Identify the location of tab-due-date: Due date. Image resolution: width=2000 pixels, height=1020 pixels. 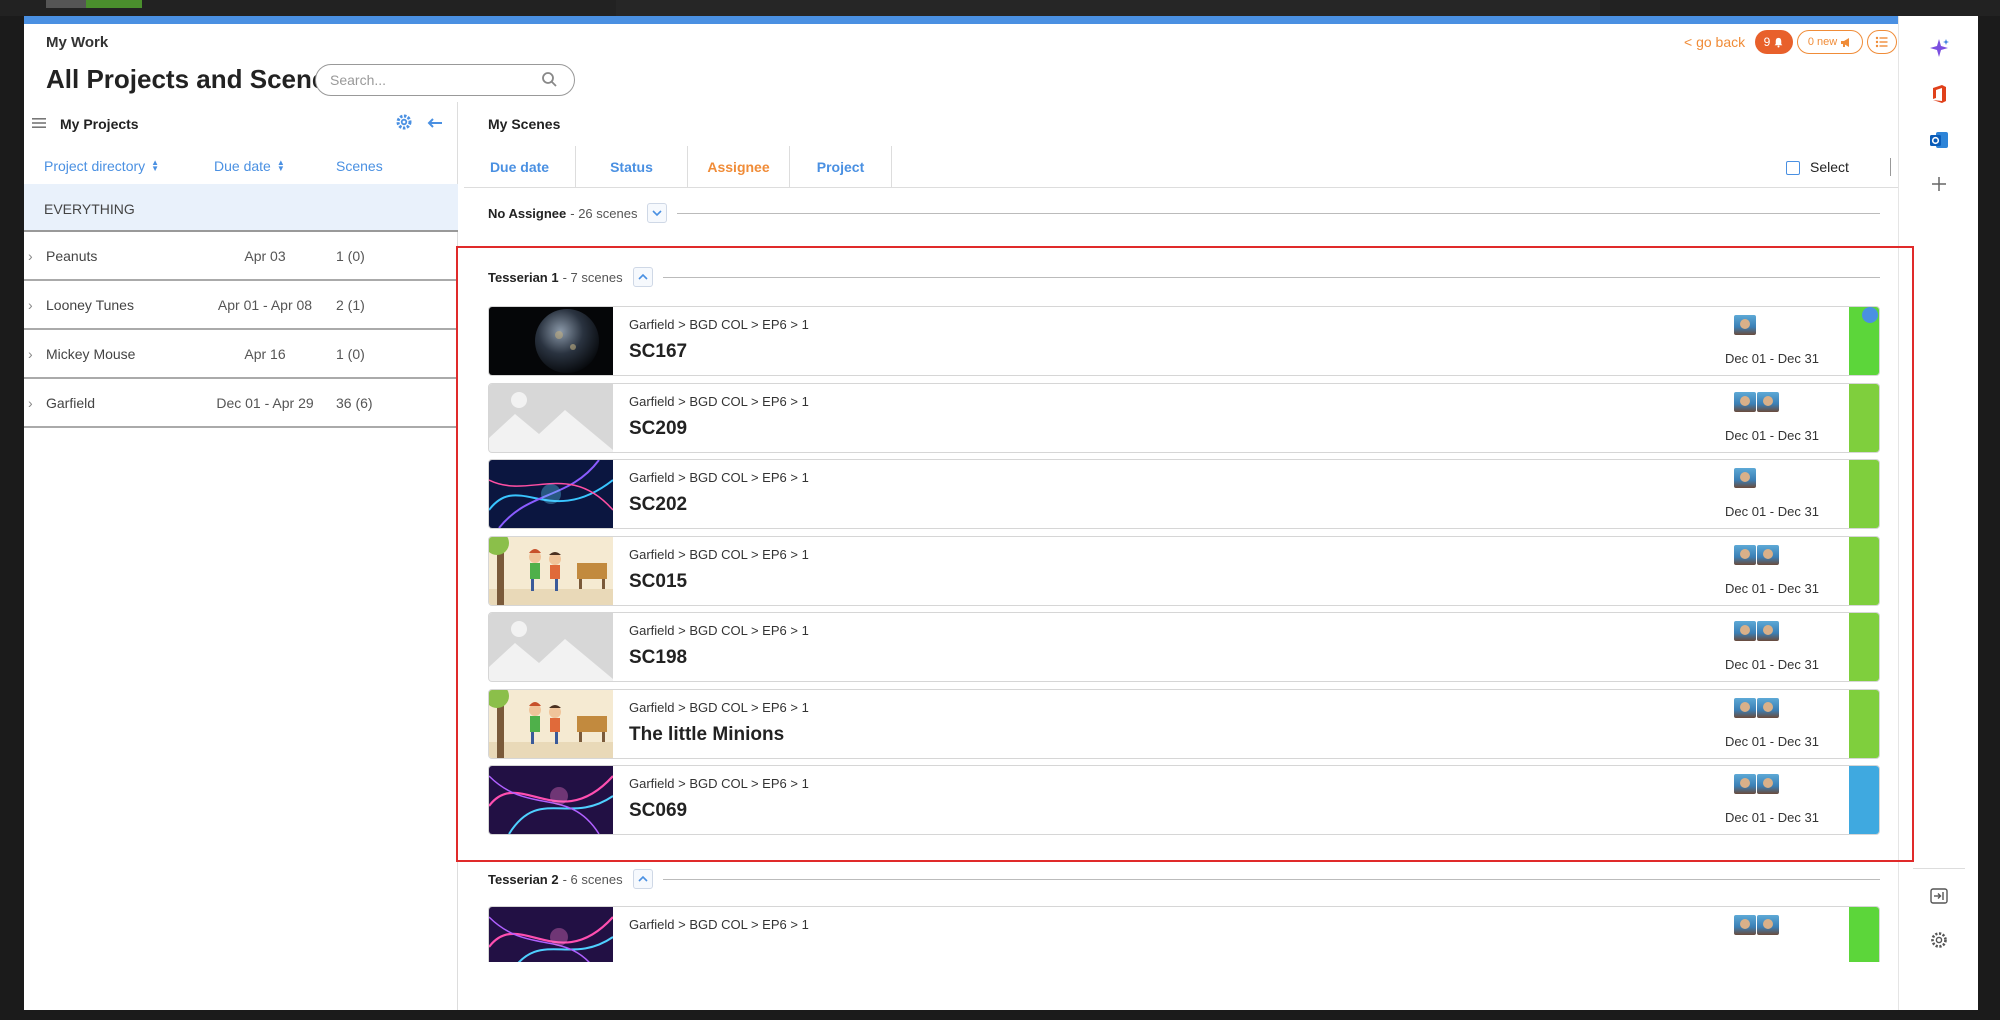
(520, 167).